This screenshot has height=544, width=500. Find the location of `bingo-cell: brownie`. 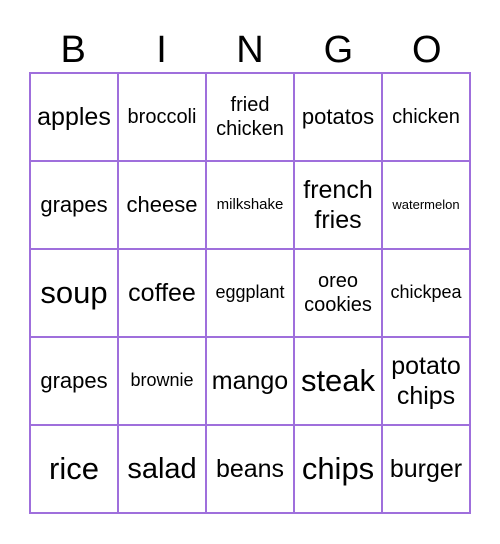

bingo-cell: brownie is located at coordinates (163, 382).